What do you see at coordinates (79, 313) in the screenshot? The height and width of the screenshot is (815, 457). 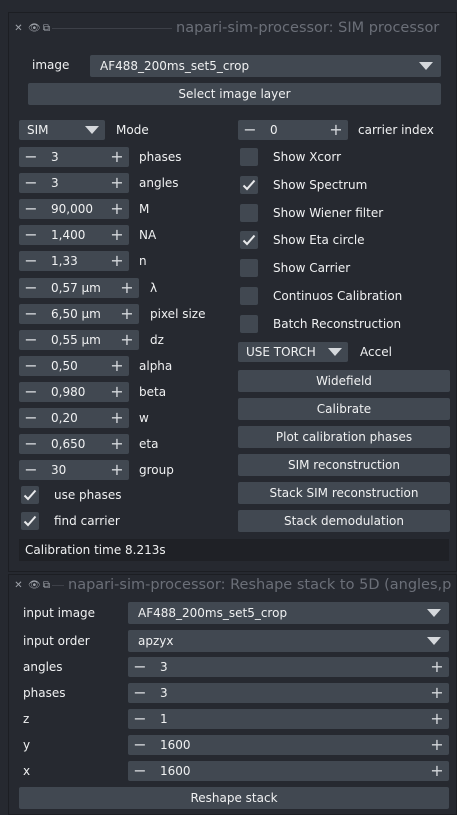 I see `spinbox-pixel-size: −6,50 µm +` at bounding box center [79, 313].